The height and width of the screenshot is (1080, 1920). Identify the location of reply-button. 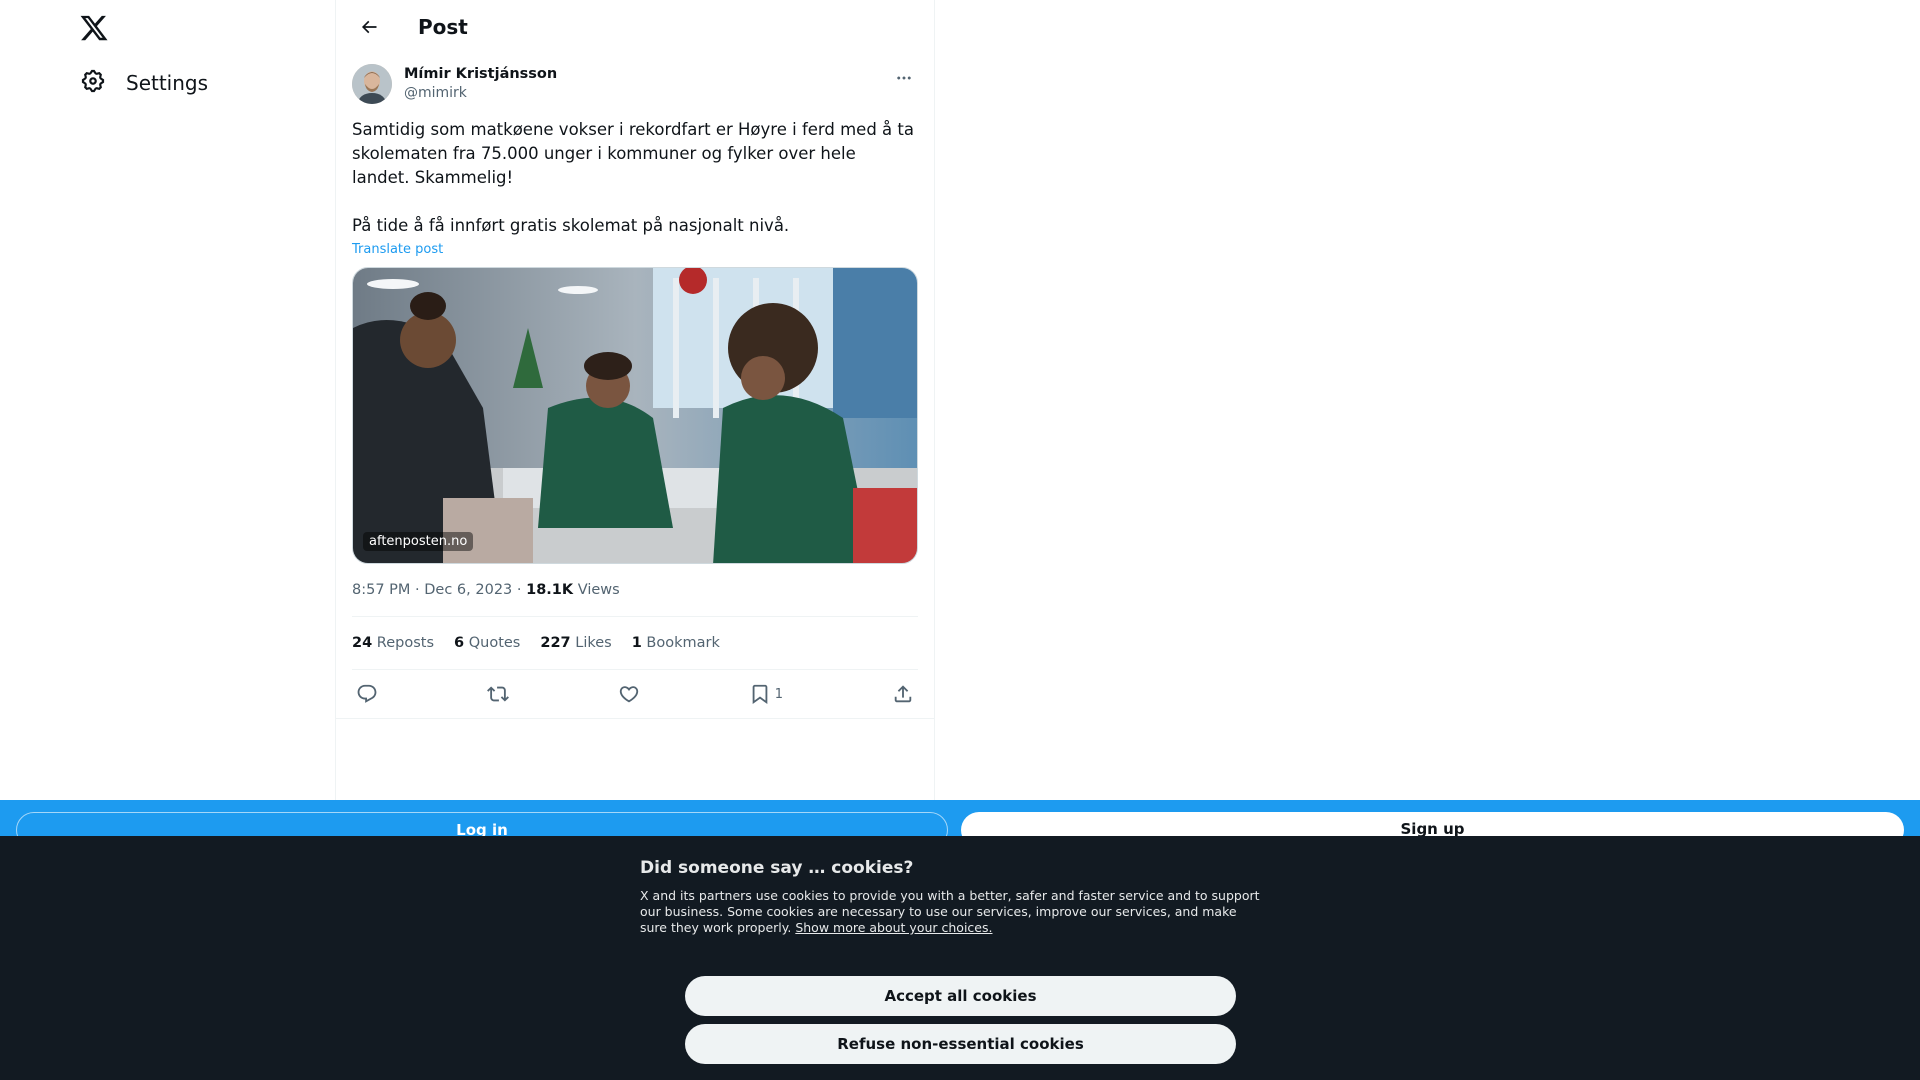
(367, 694).